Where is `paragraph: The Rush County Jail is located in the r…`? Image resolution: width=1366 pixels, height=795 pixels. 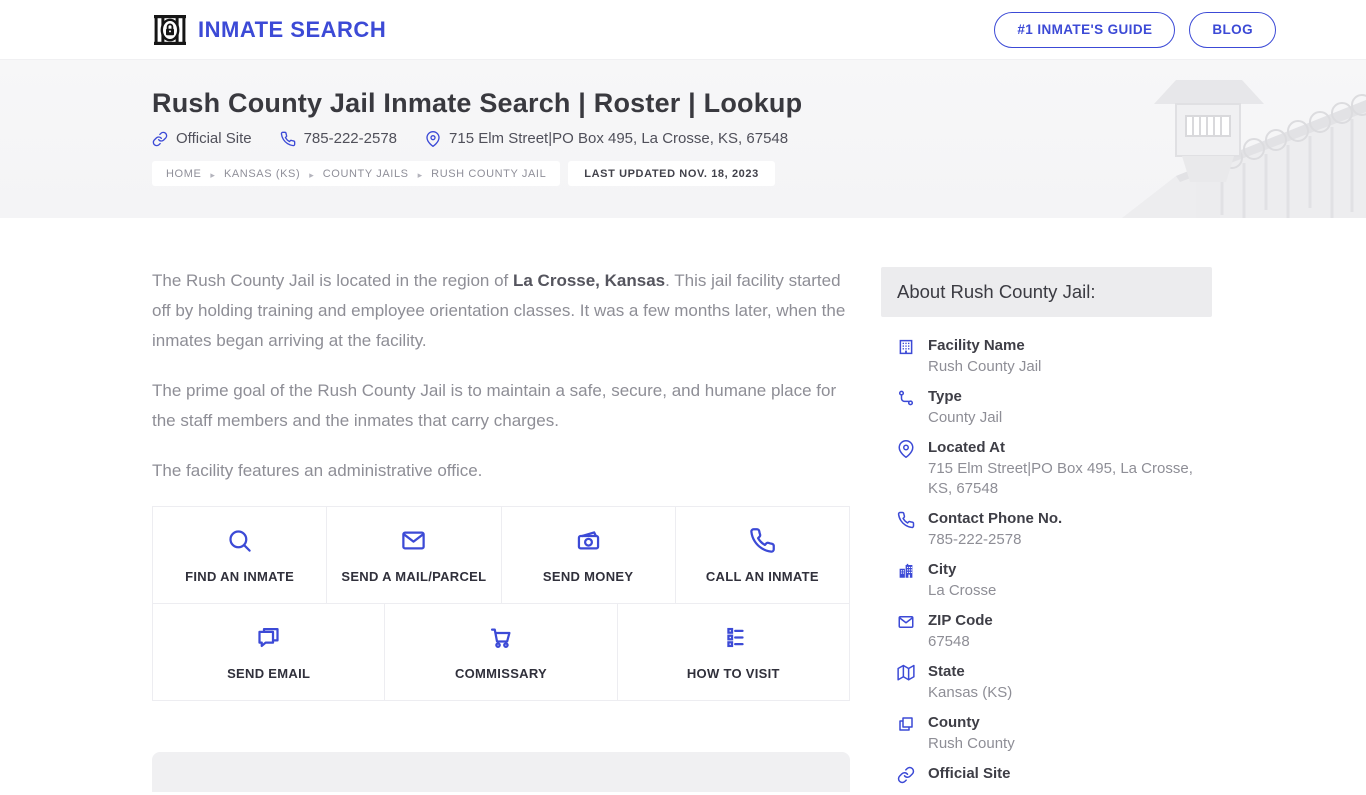
paragraph: The Rush County Jail is located in the r… is located at coordinates (499, 310).